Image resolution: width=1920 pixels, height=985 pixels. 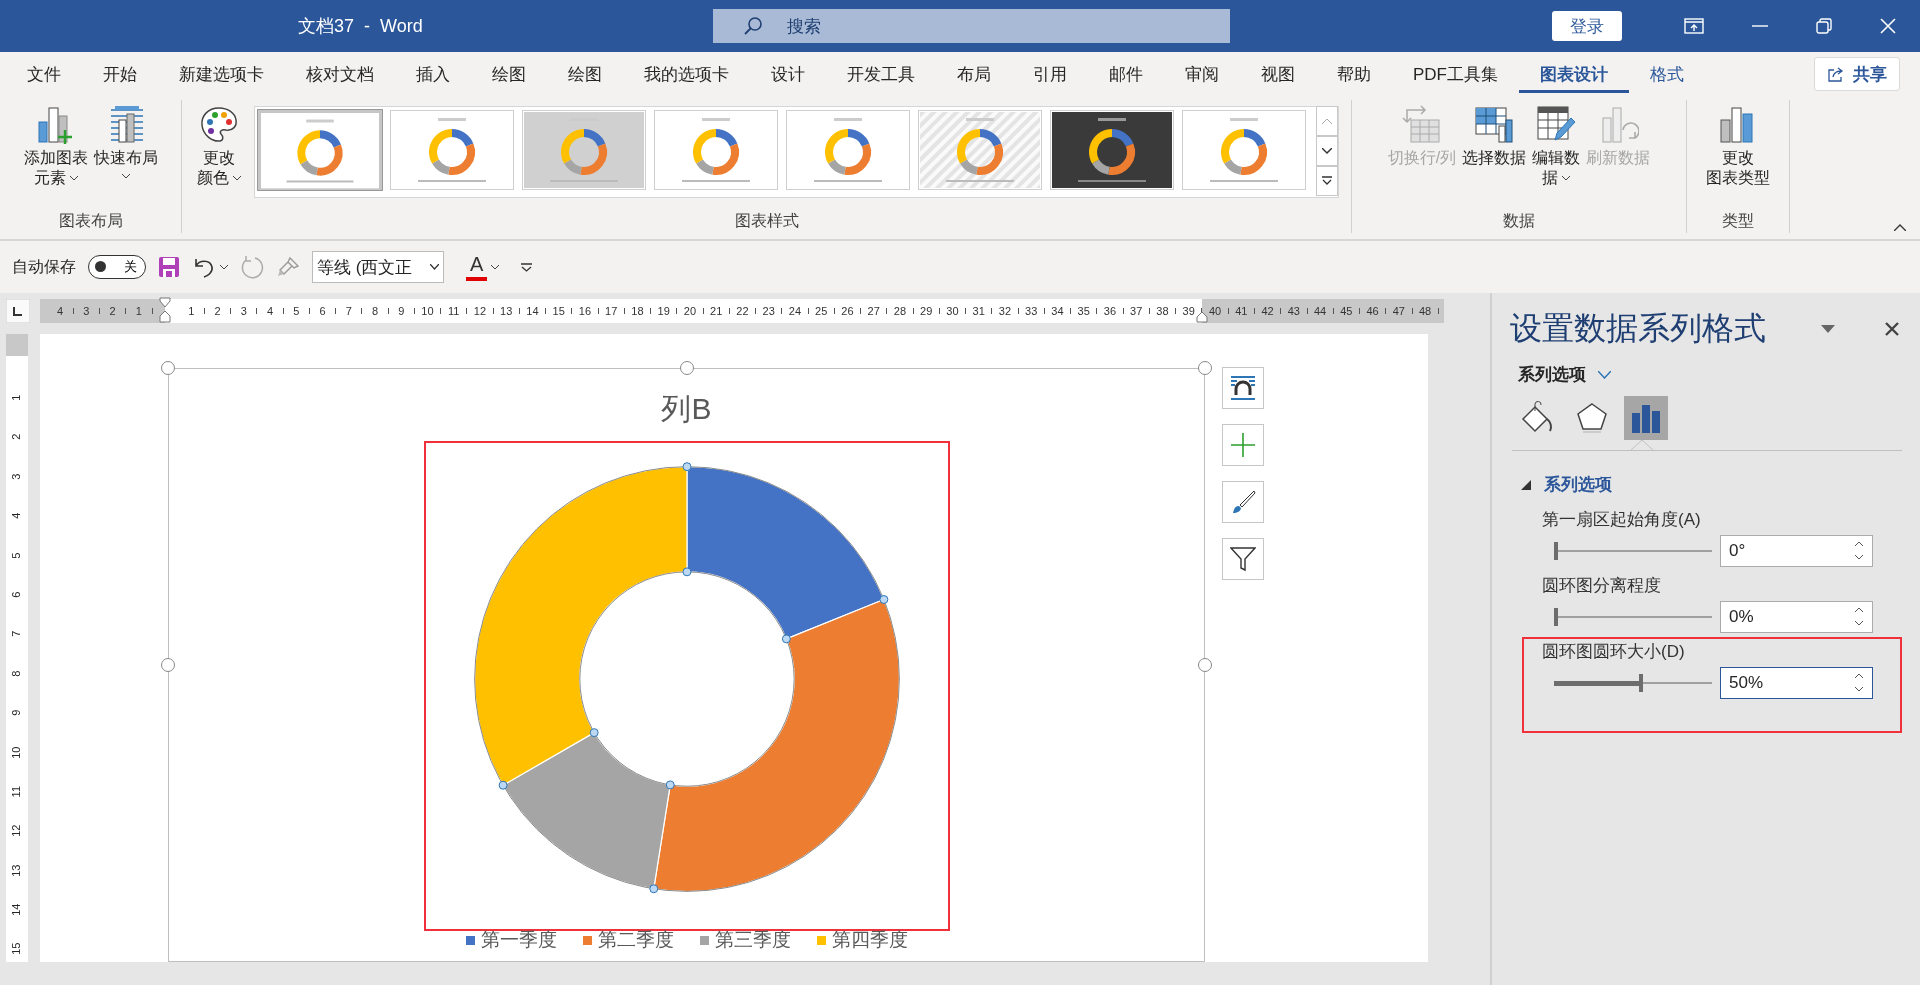 What do you see at coordinates (1354, 74) in the screenshot?
I see `ribbon-tab: 帮助` at bounding box center [1354, 74].